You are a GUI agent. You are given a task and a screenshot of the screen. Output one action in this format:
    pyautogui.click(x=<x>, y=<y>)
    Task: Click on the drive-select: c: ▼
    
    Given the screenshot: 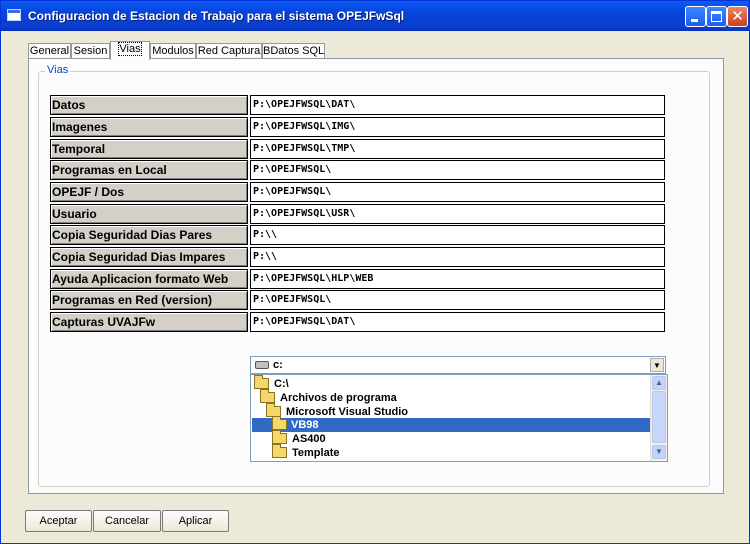 What is the action you would take?
    pyautogui.click(x=458, y=365)
    